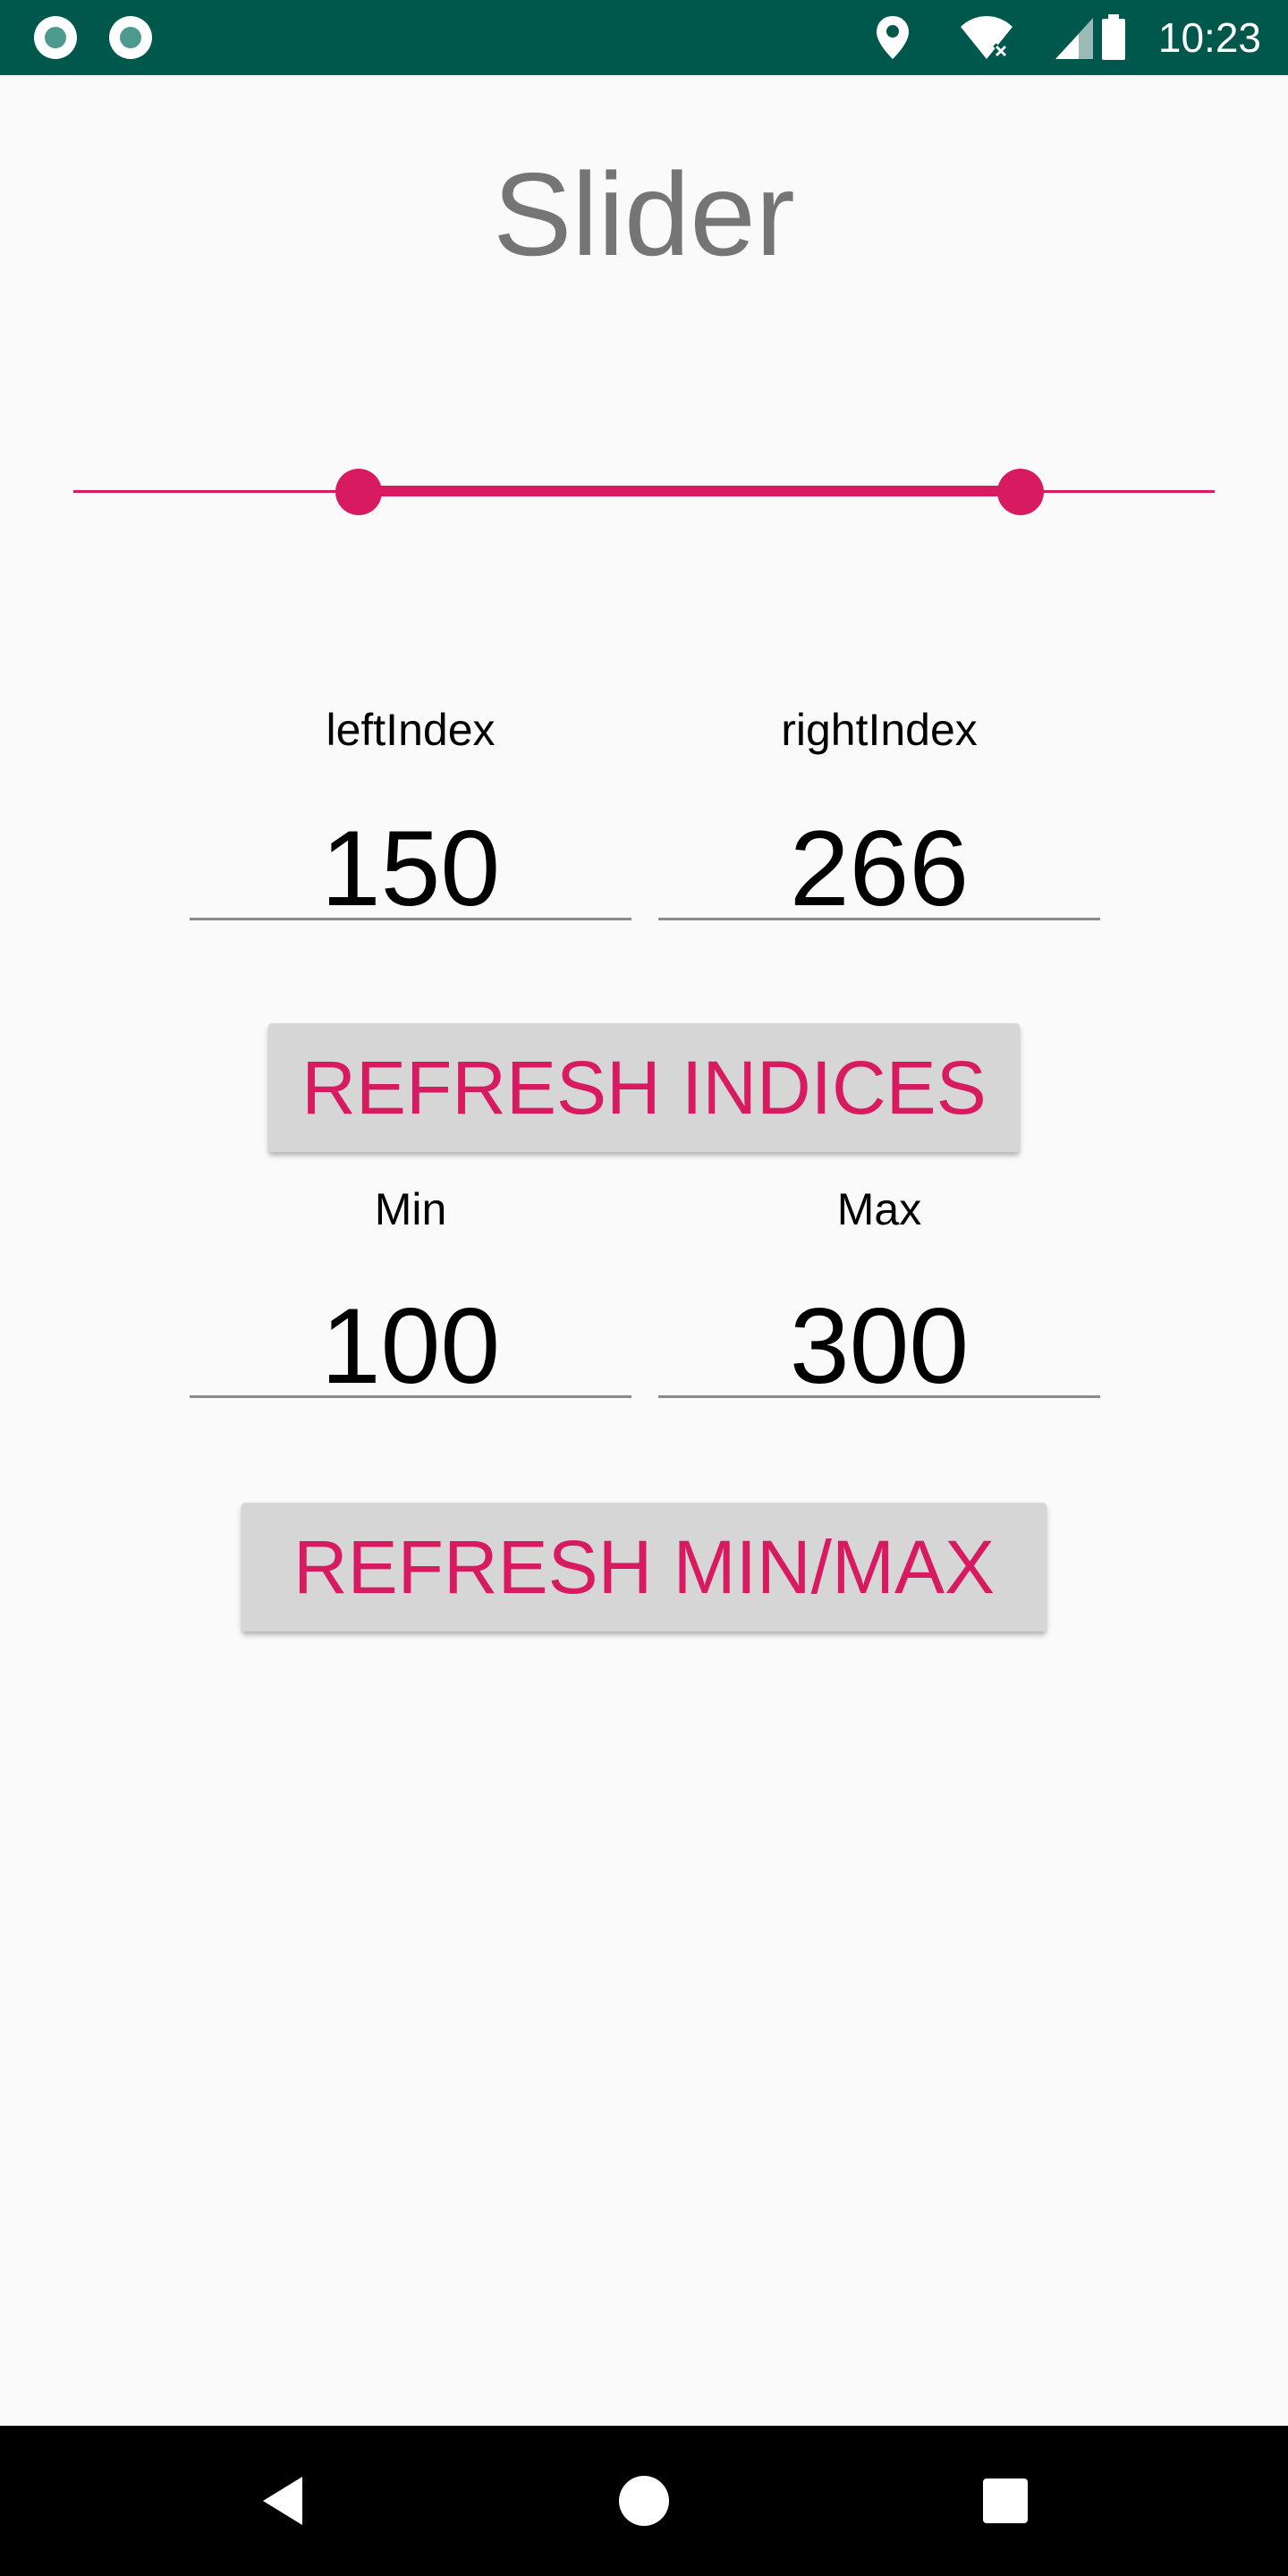  I want to click on right-index-label: rightIndex, so click(879, 730).